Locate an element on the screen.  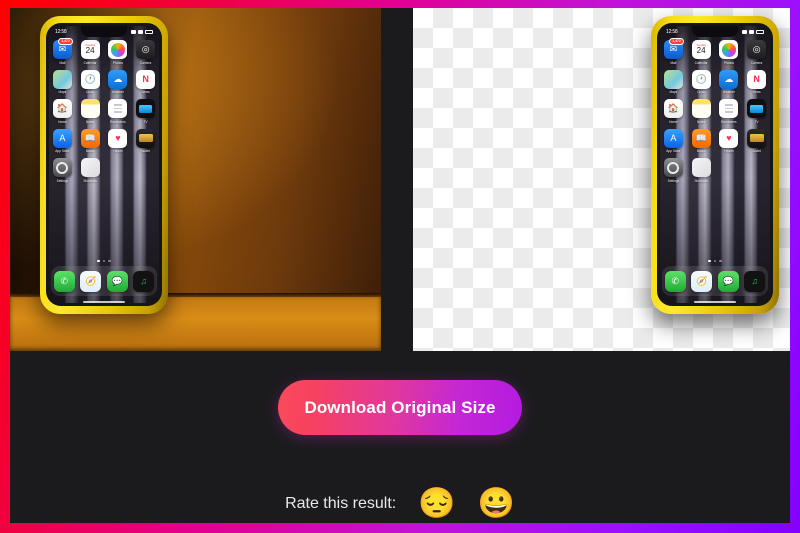
rate-good-button: 😀 is located at coordinates (496, 504).